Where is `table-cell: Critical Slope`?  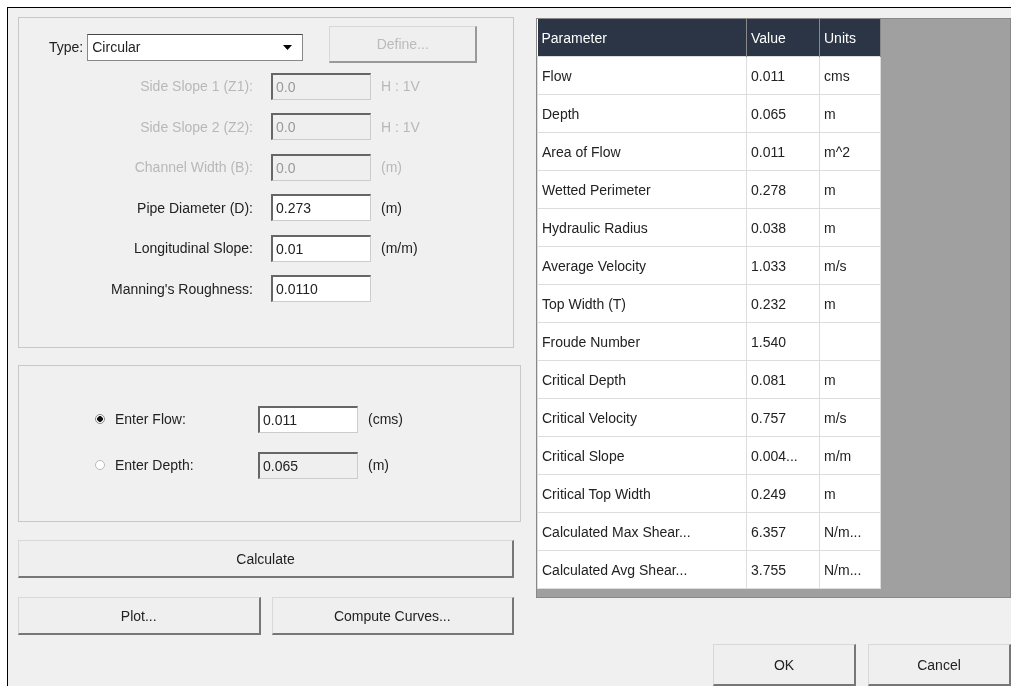
table-cell: Critical Slope is located at coordinates (642, 455).